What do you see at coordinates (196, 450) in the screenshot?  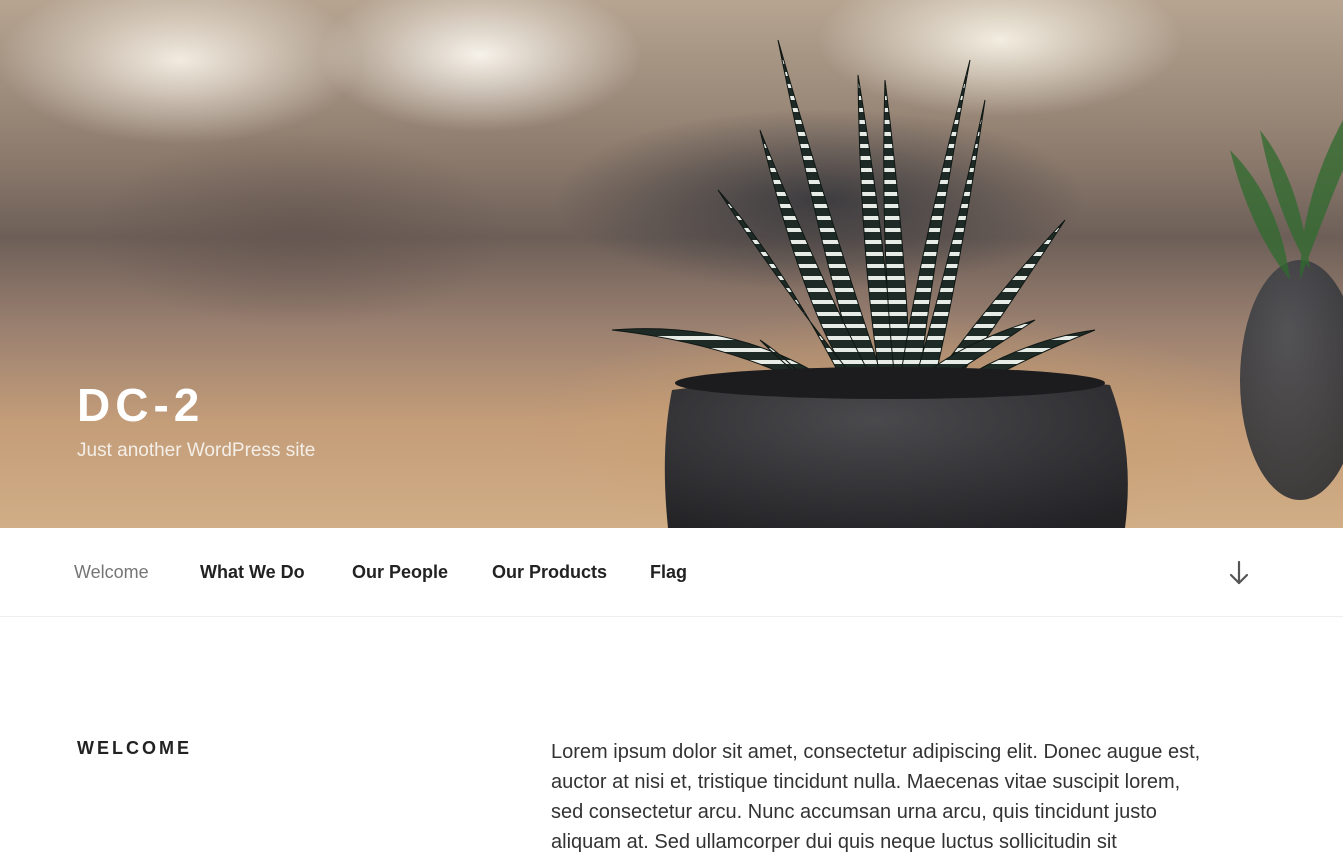 I see `site-tagline: Just another WordPress site` at bounding box center [196, 450].